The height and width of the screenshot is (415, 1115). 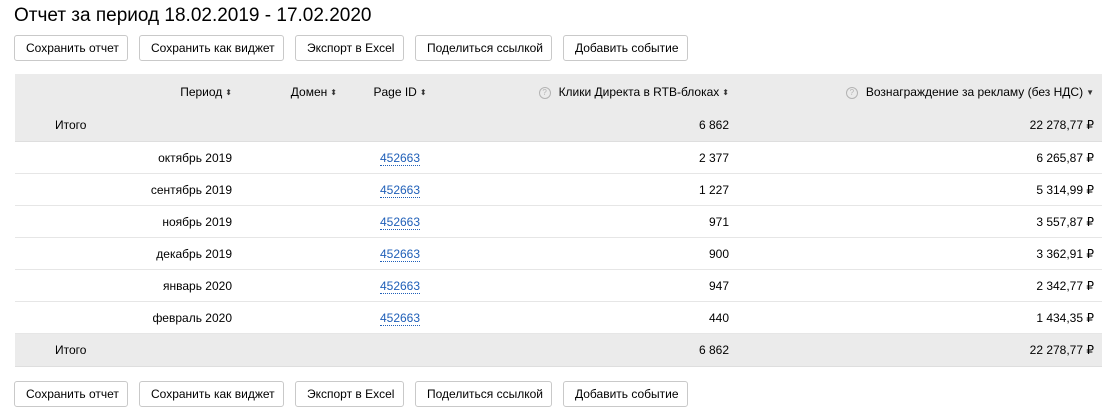 I want to click on column-header-reward: ? Вознаграждение за рекламу (без НДС) ▼, so click(x=919, y=91).